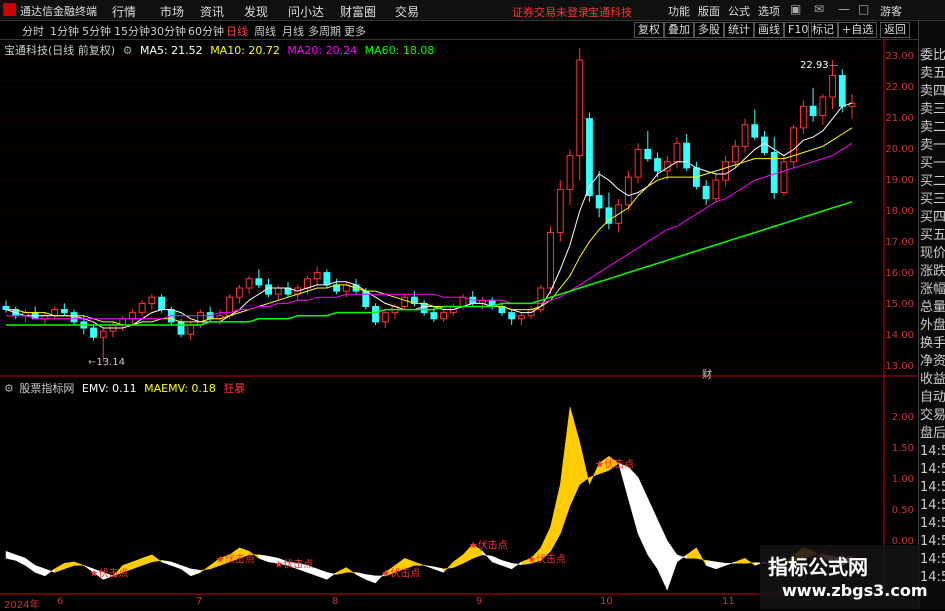 The height and width of the screenshot is (611, 945). Describe the element at coordinates (728, 601) in the screenshot. I see `x-tick: 11` at that location.